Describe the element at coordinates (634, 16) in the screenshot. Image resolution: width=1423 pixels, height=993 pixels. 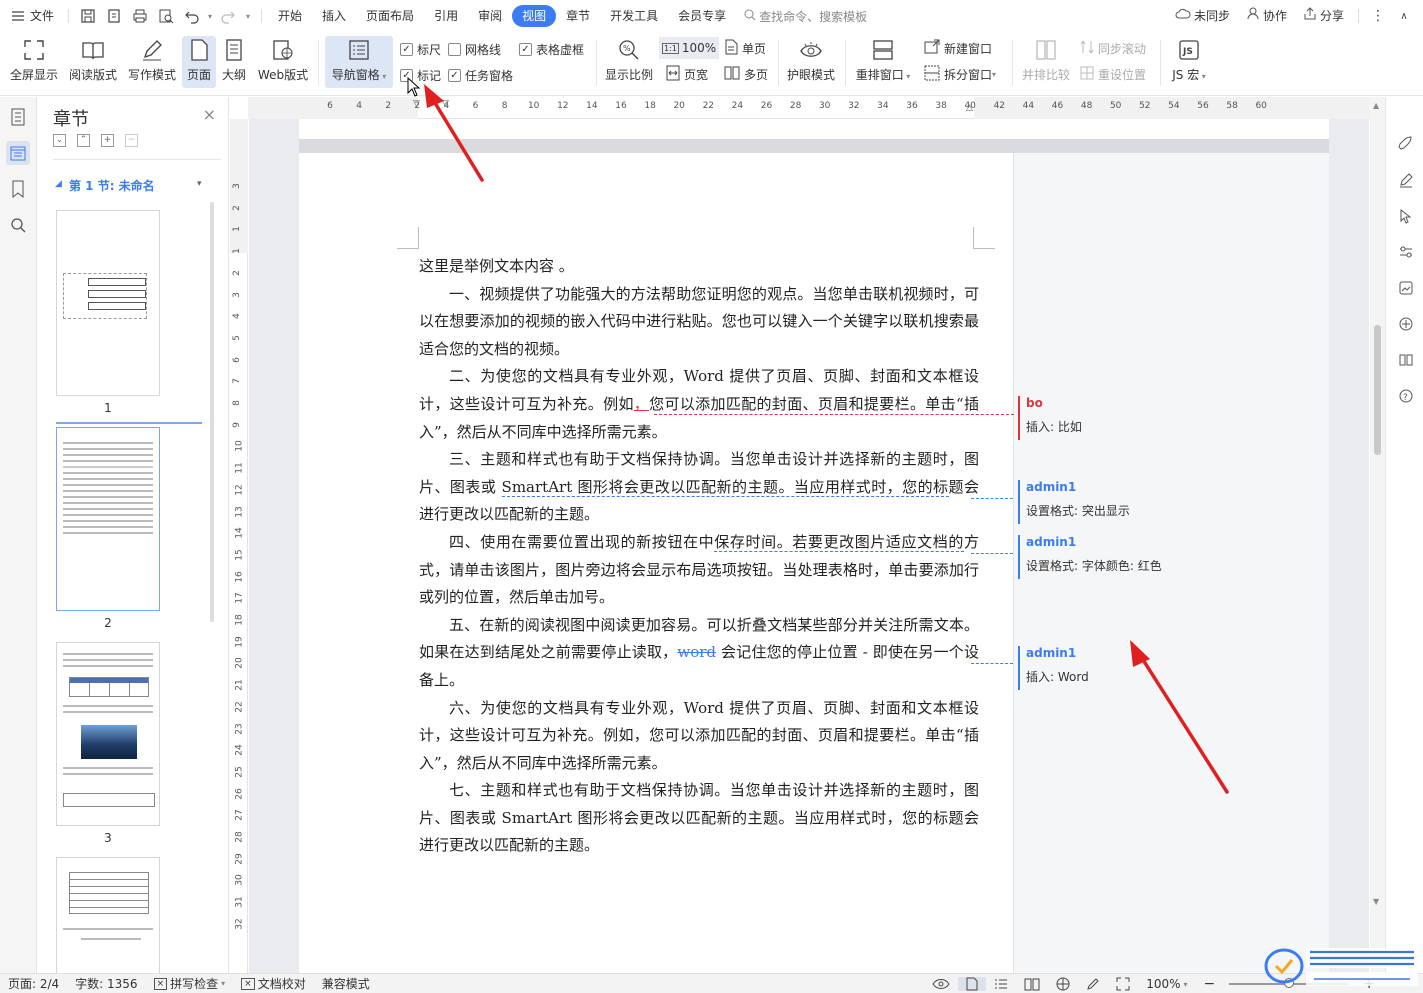
I see `tab-developer: 开发工具` at that location.